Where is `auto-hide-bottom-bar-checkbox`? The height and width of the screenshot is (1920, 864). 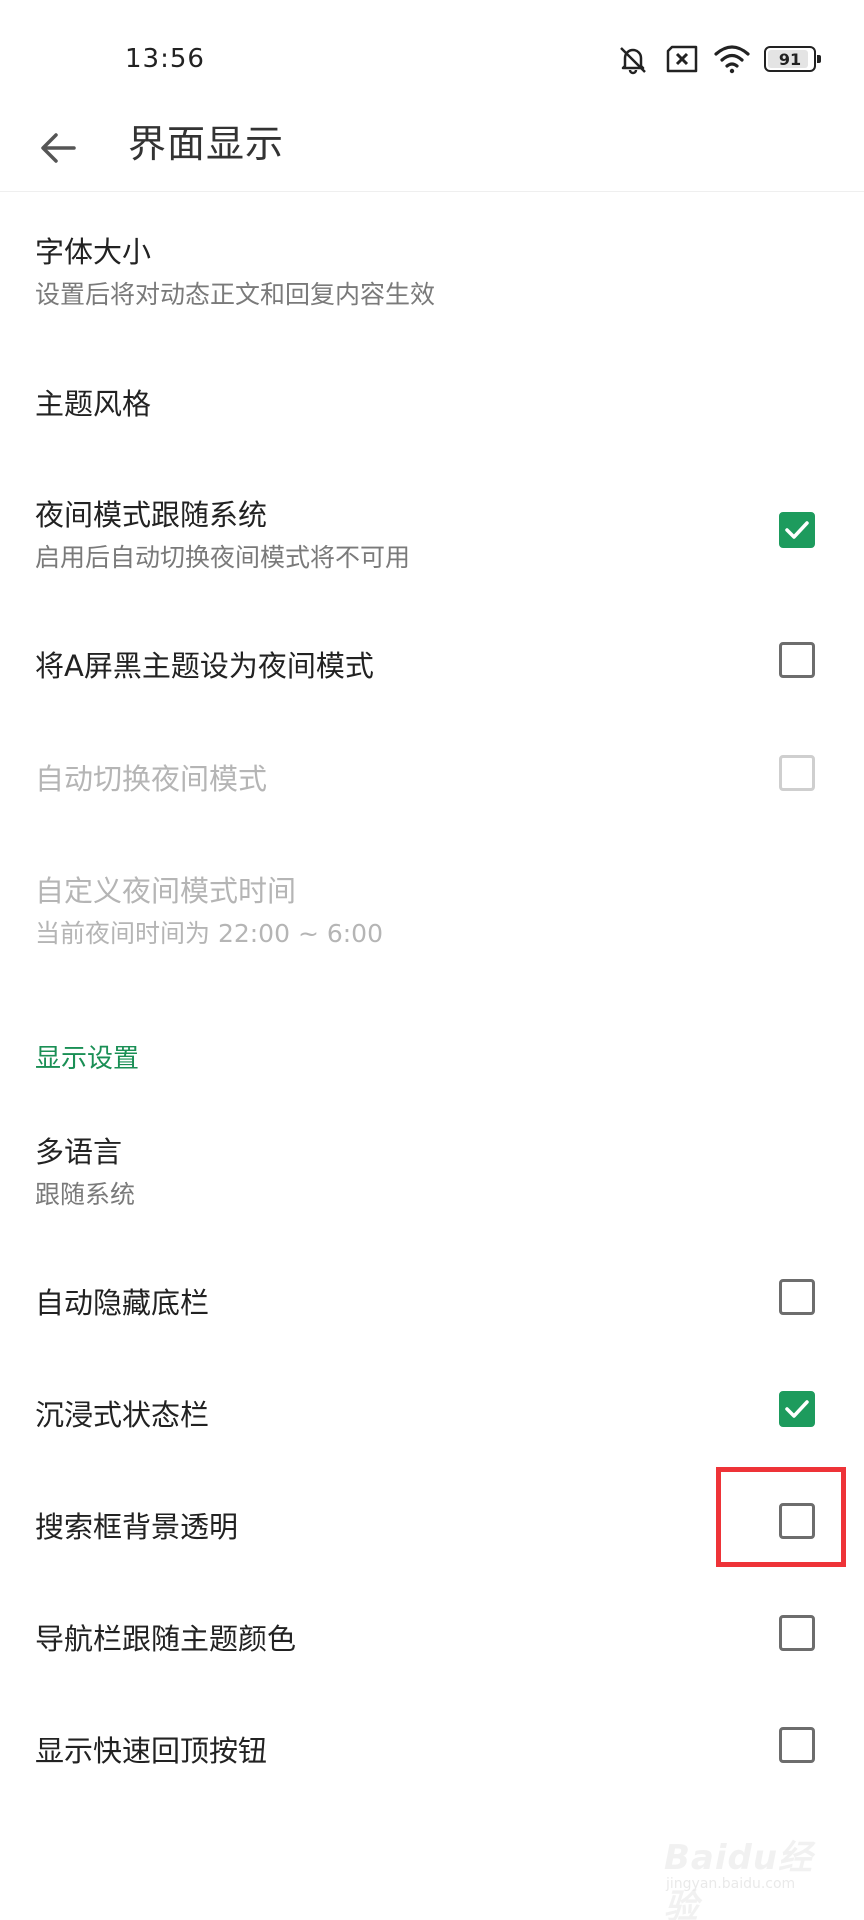 auto-hide-bottom-bar-checkbox is located at coordinates (797, 1297).